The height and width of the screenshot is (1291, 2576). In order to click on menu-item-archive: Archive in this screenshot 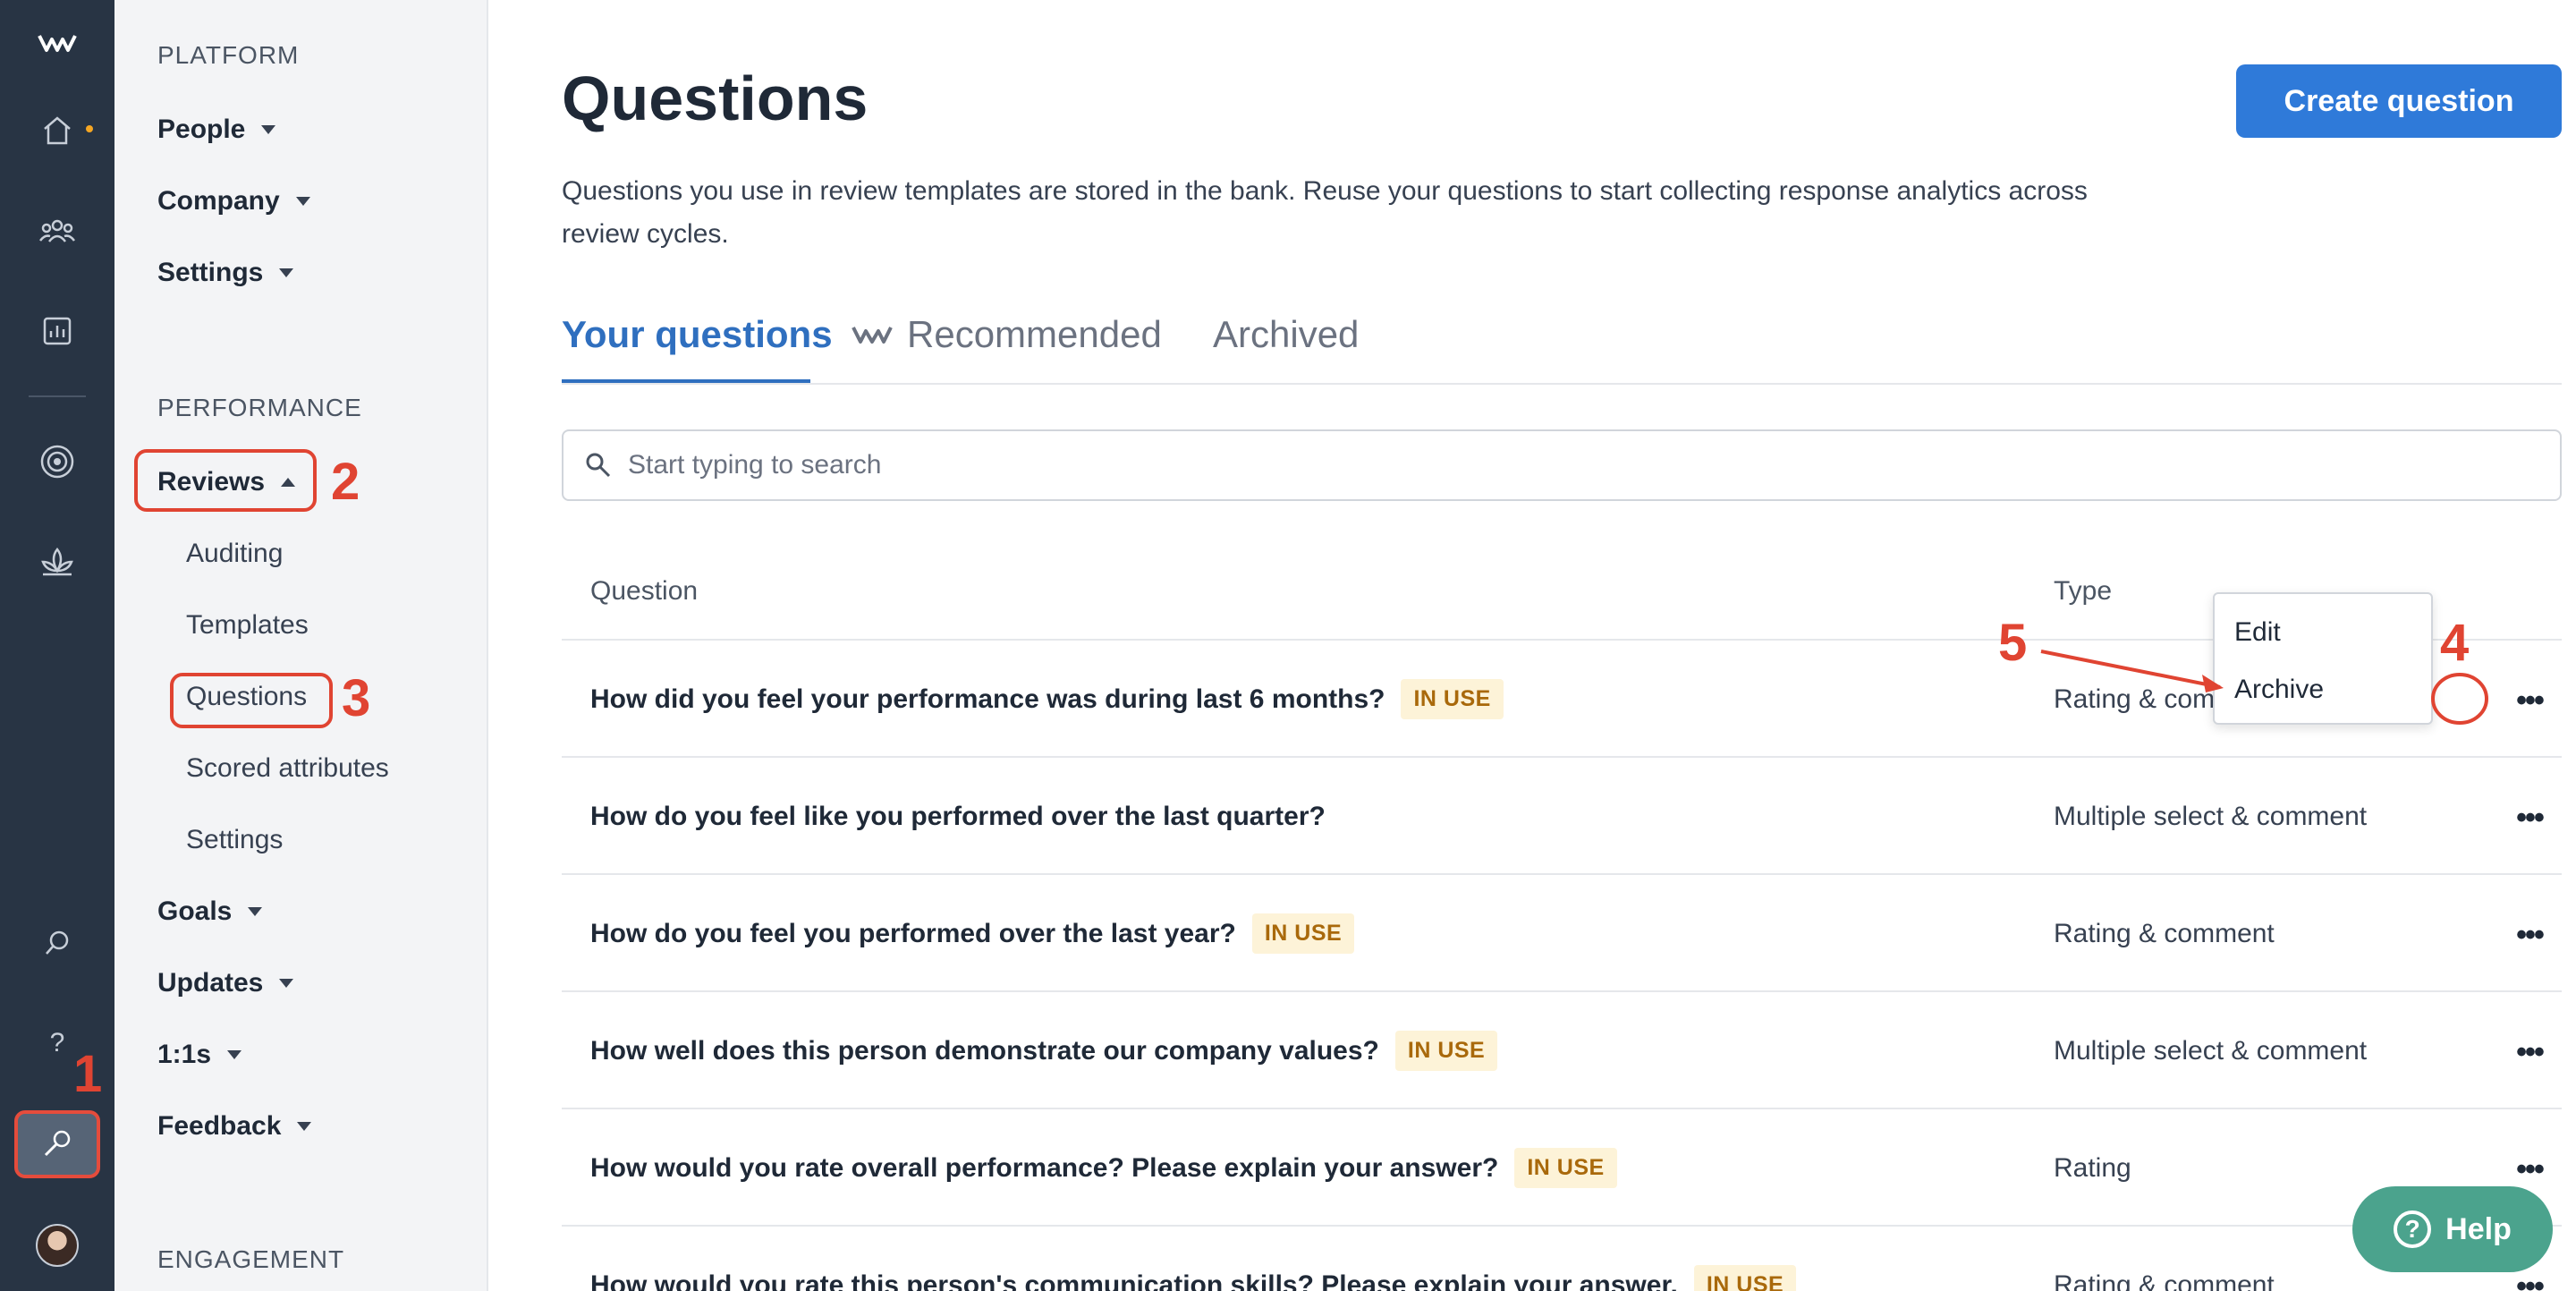, I will do `click(2279, 690)`.